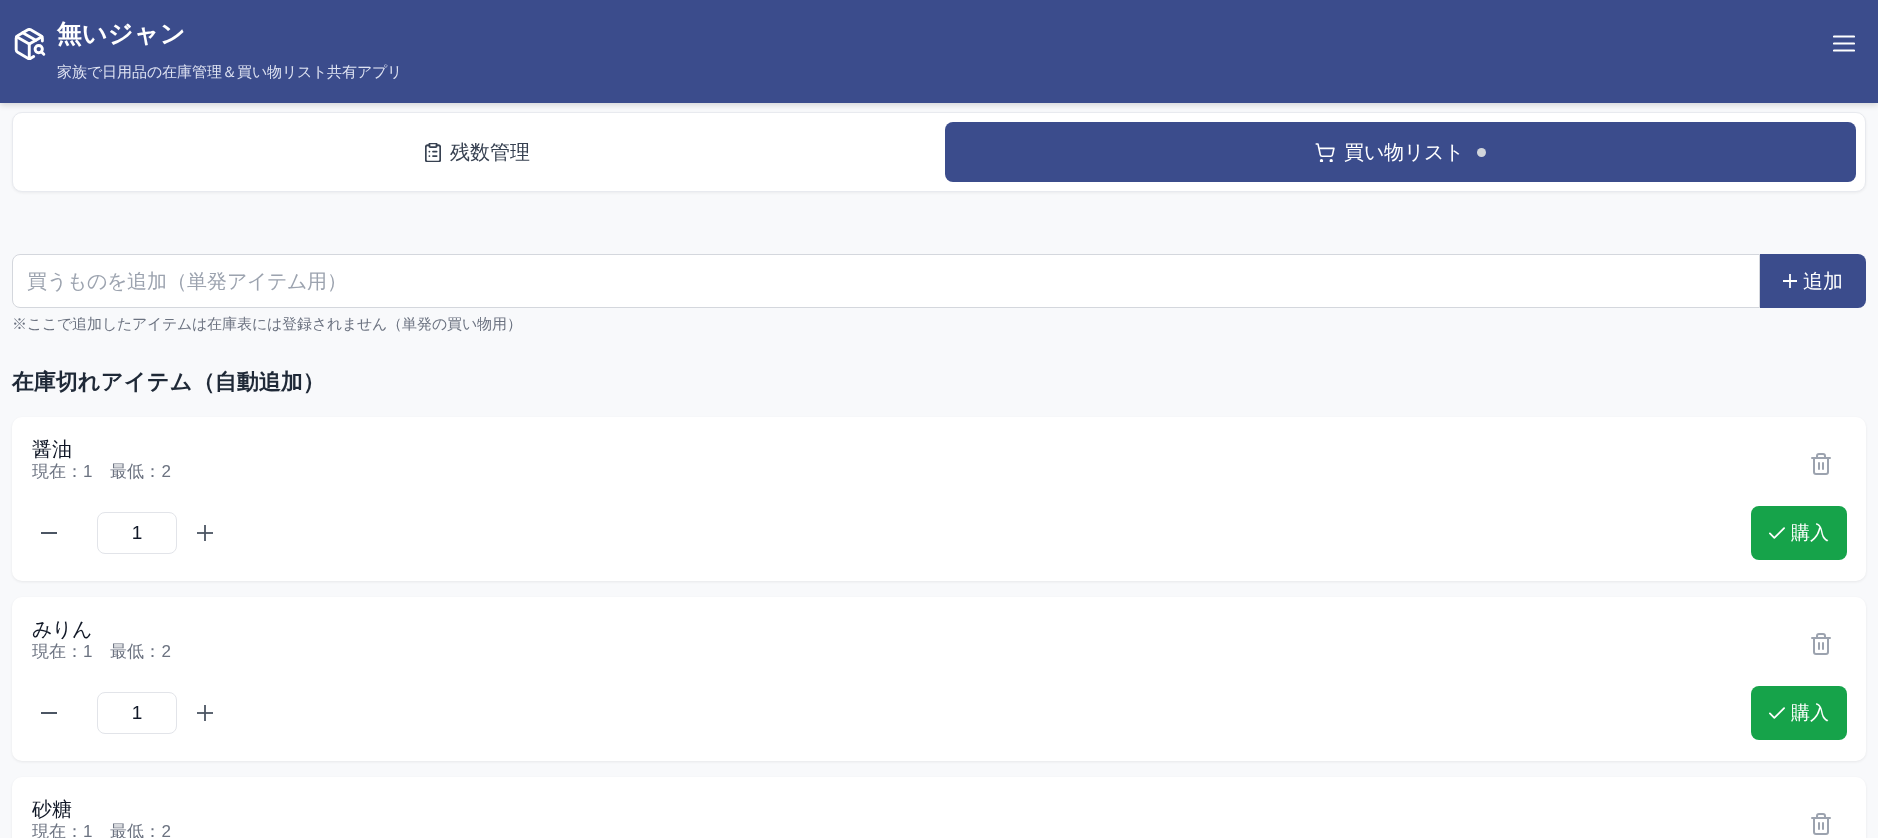  What do you see at coordinates (122, 33) in the screenshot?
I see `app-title: 無いジャン` at bounding box center [122, 33].